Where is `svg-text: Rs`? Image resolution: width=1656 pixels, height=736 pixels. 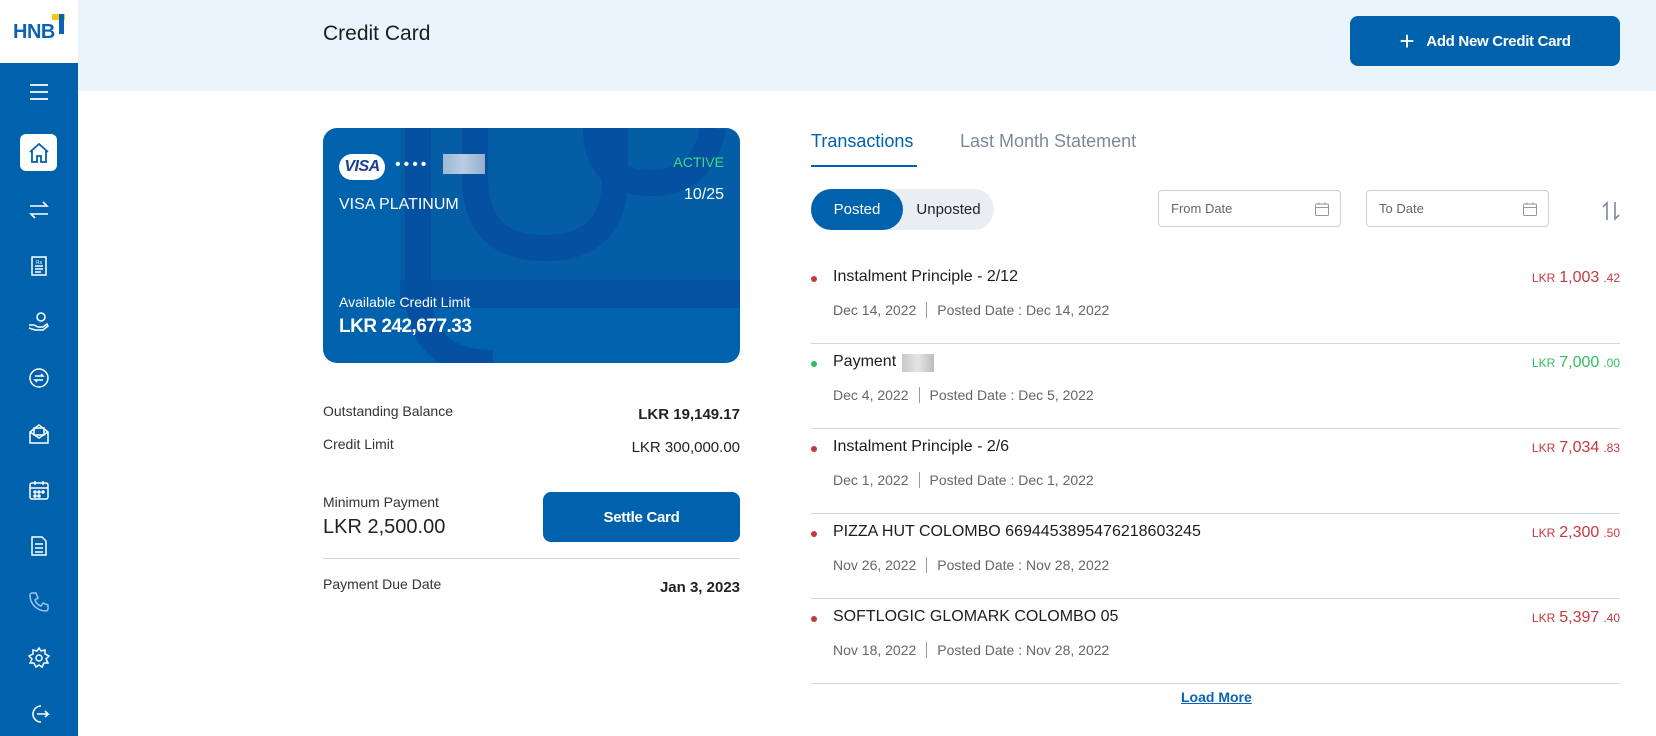 svg-text: Rs is located at coordinates (39, 263).